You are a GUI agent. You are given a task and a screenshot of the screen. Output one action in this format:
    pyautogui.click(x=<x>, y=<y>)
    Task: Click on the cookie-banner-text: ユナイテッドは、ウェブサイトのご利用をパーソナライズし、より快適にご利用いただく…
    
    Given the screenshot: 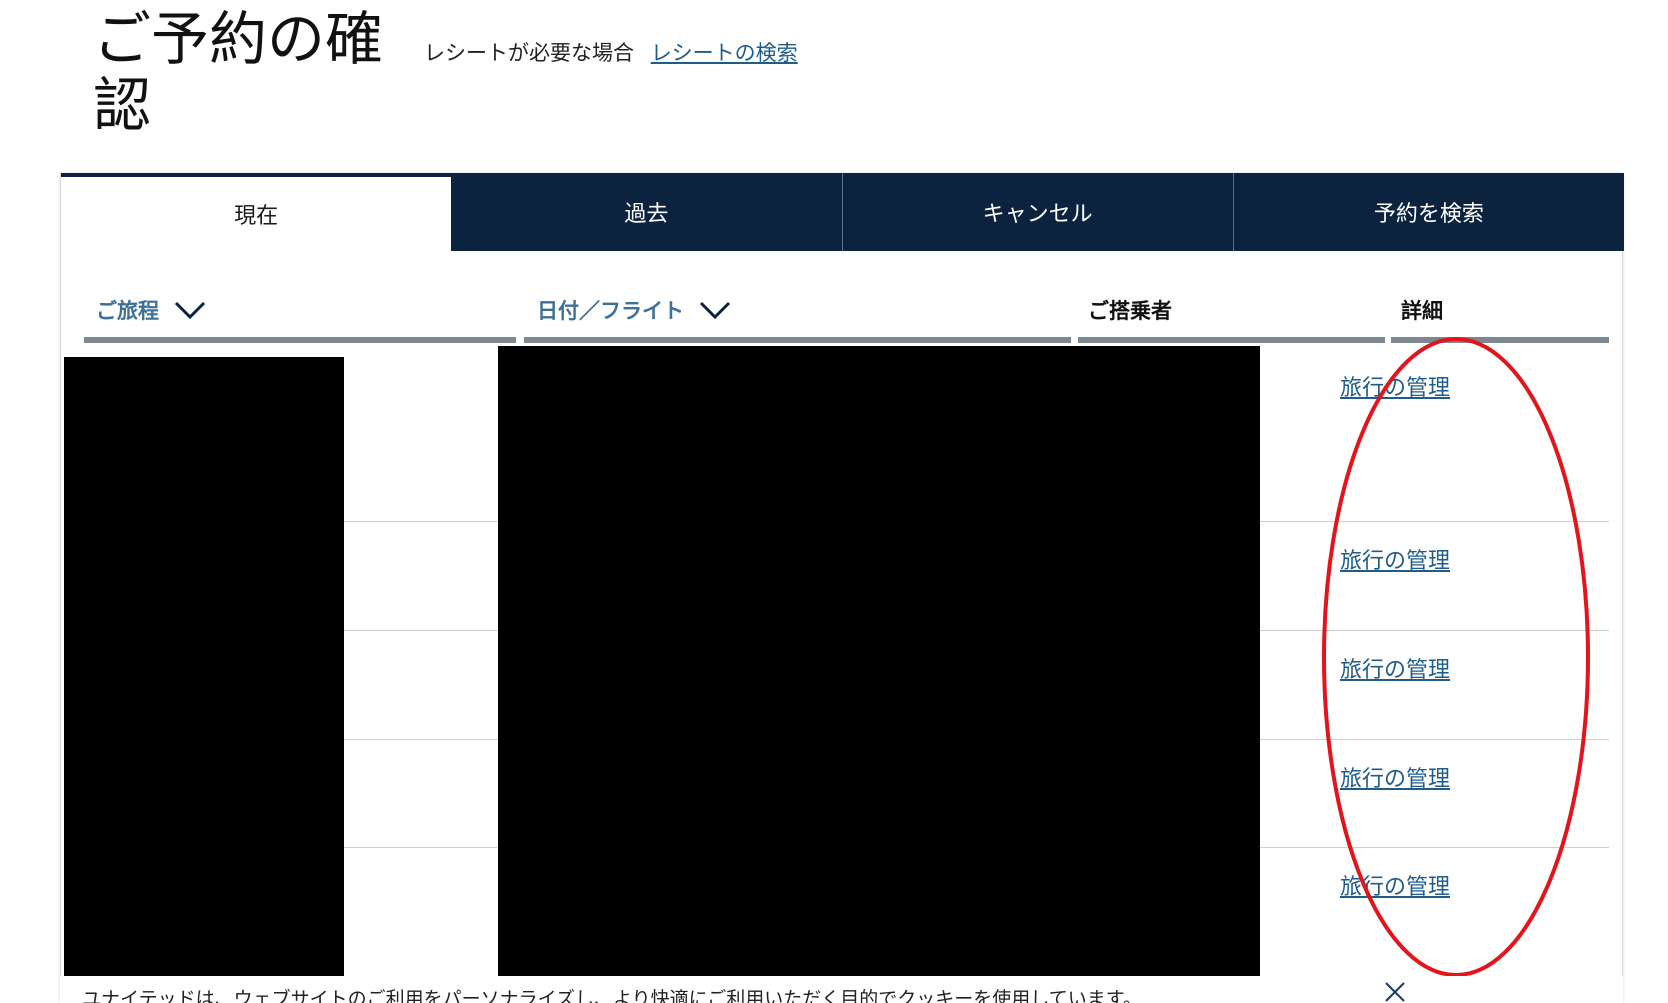 What is the action you would take?
    pyautogui.click(x=612, y=995)
    